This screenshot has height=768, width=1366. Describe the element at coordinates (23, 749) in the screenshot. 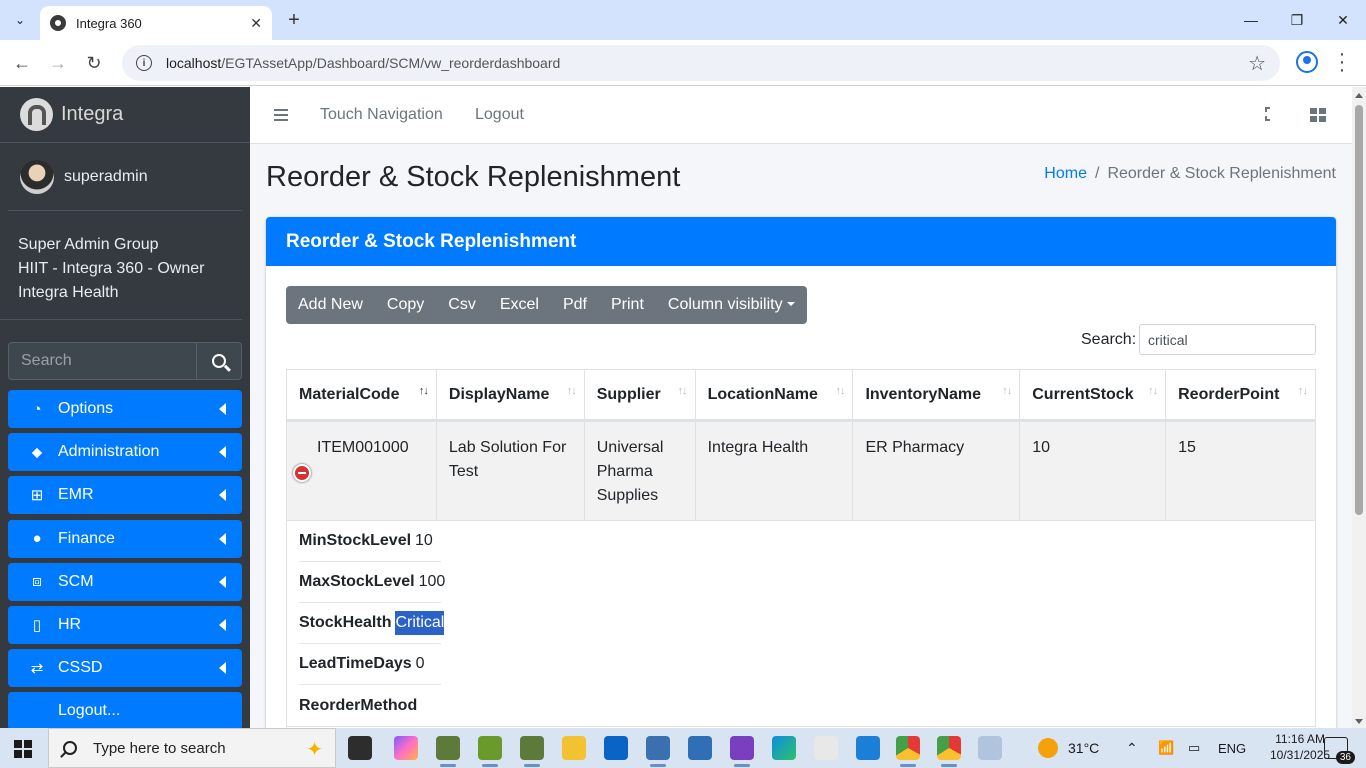

I see `windows-start-icon` at that location.